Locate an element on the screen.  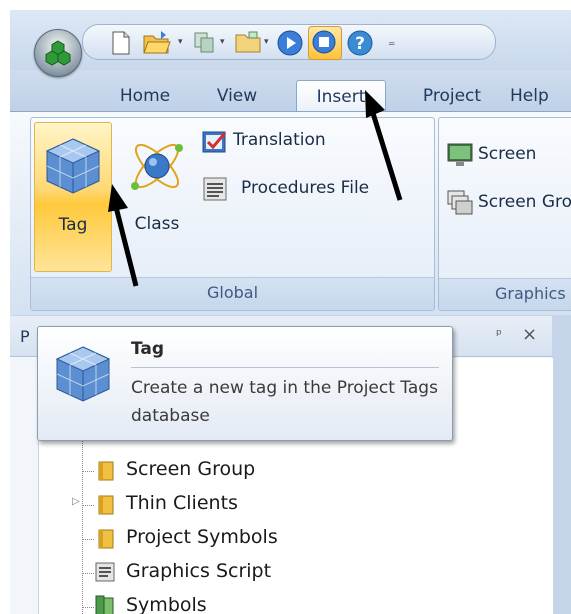
symbols-icon is located at coordinates (105, 604).